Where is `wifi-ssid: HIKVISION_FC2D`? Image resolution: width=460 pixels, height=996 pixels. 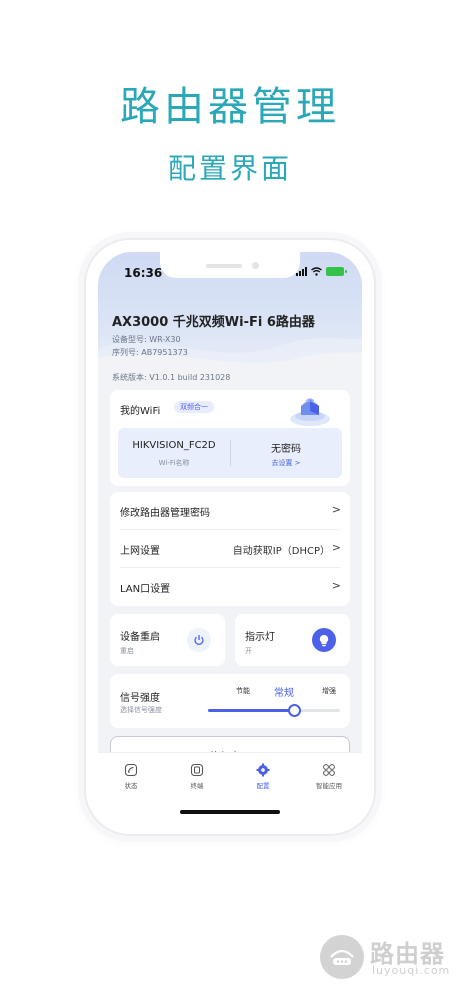
wifi-ssid: HIKVISION_FC2D is located at coordinates (174, 445).